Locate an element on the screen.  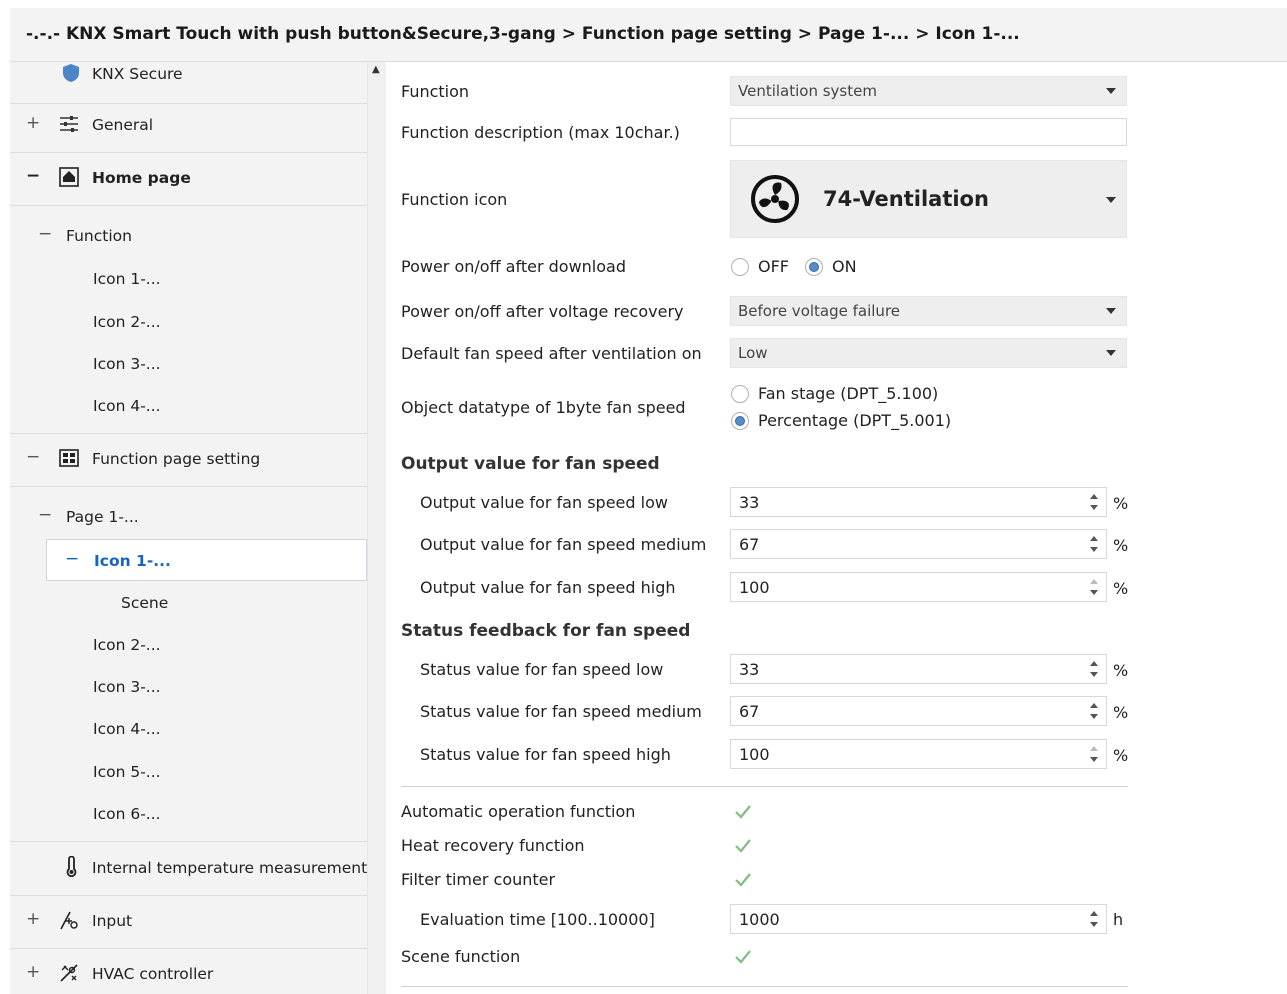
fan-stage-label: Fan stage (DPT_5.100) is located at coordinates (848, 393).